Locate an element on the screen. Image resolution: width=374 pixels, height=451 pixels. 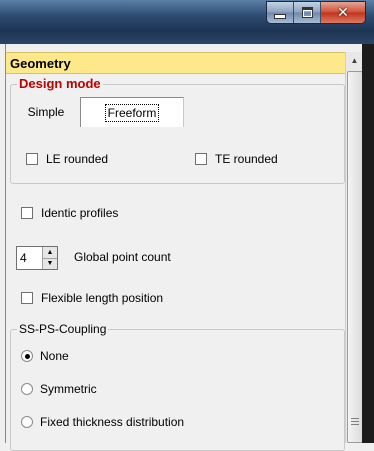
coupling-symmetric-dot is located at coordinates (27, 389).